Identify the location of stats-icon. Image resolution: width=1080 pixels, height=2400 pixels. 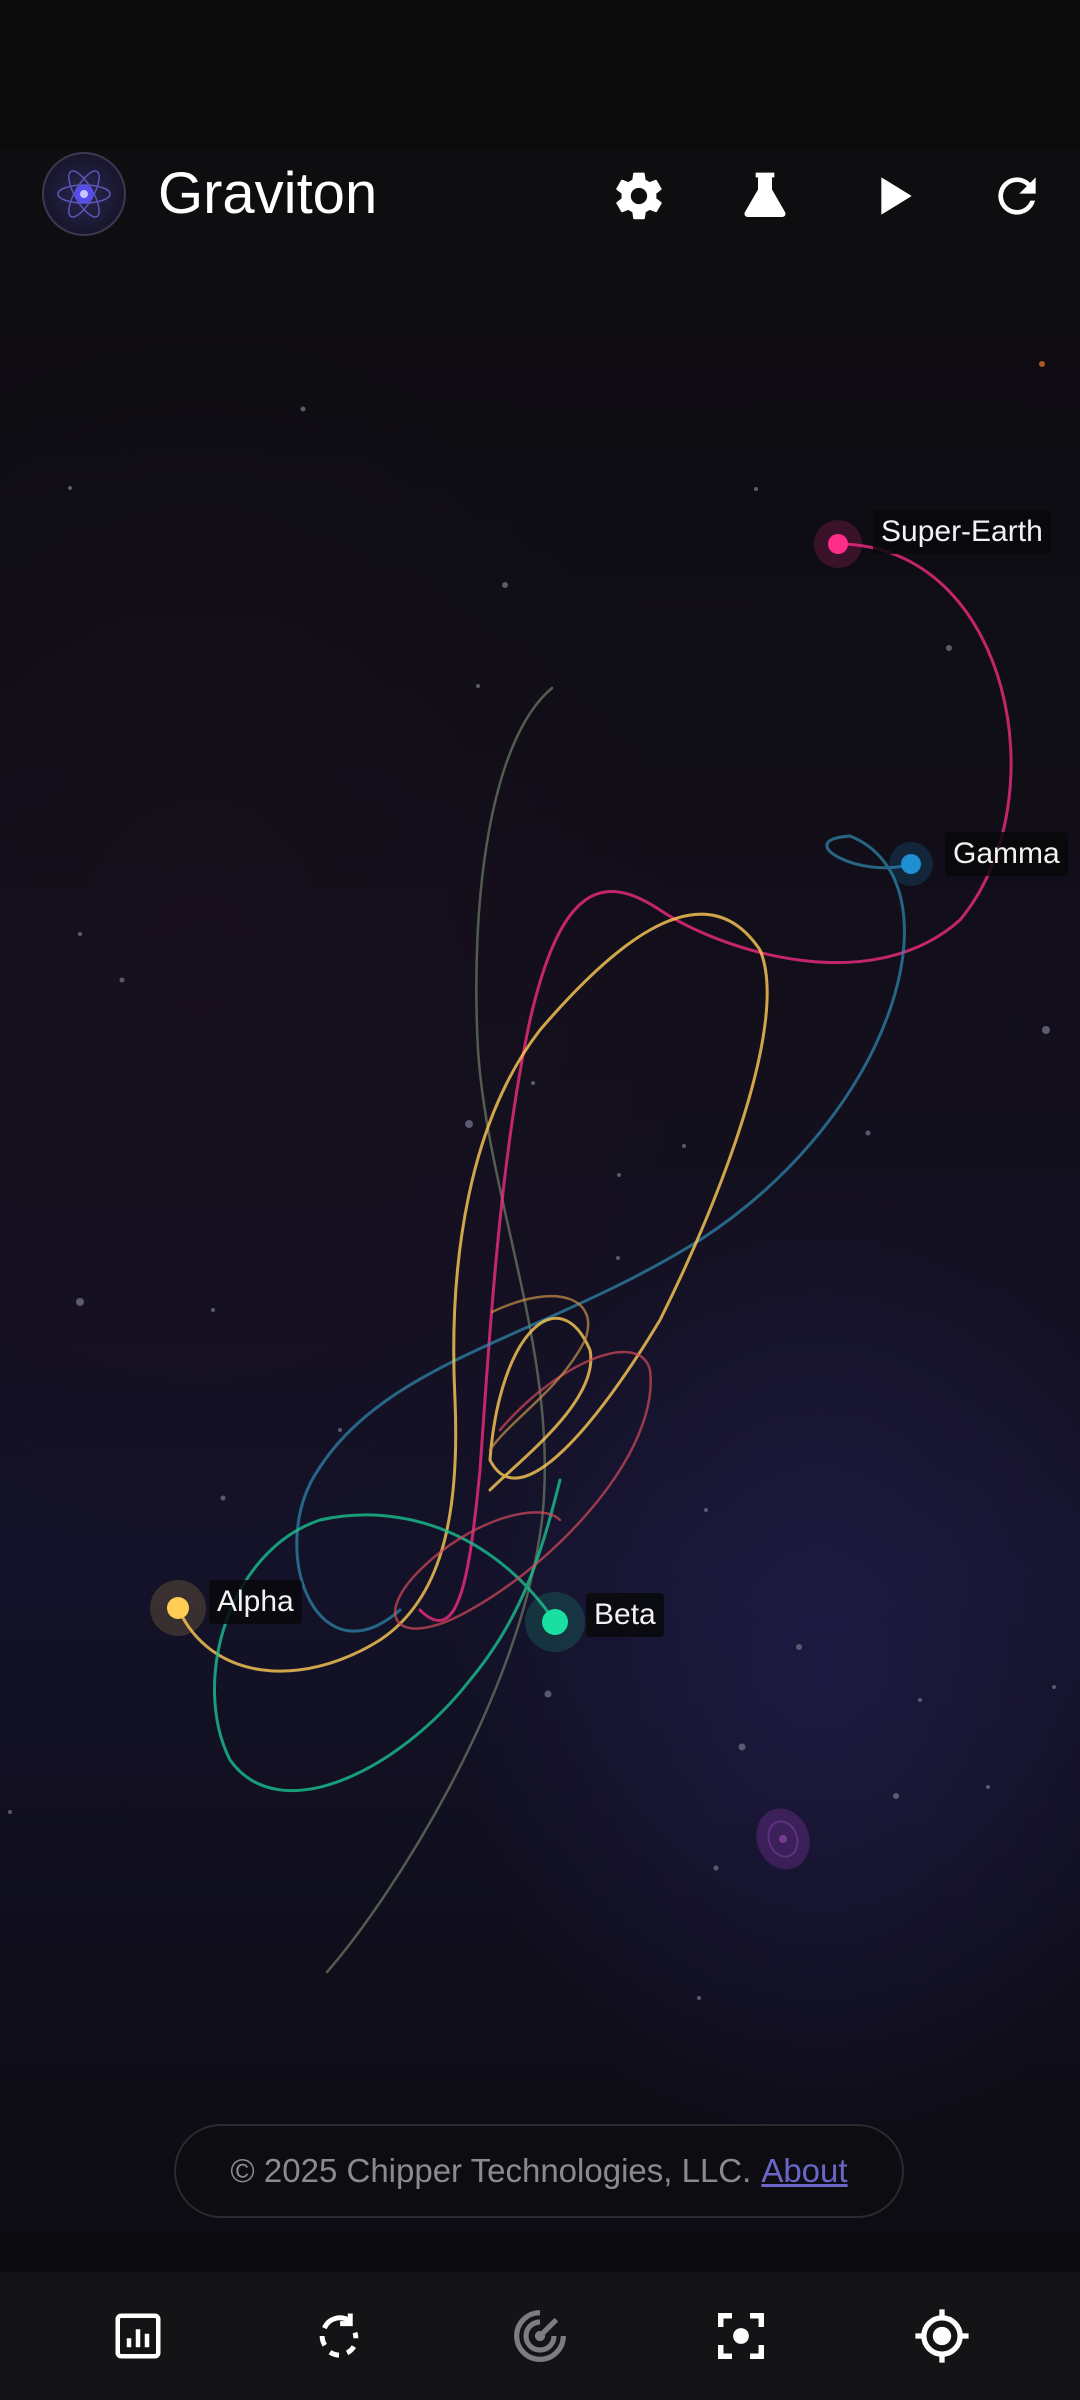
(138, 2336).